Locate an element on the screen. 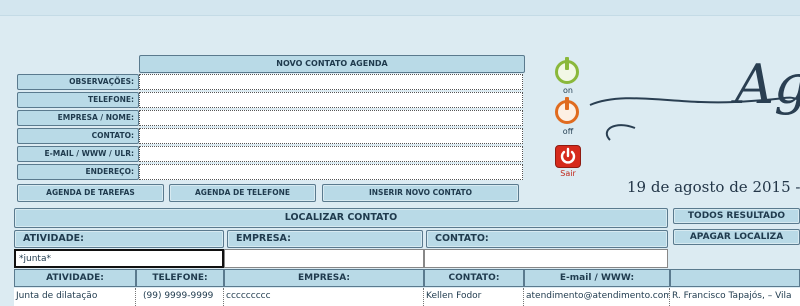 The image size is (800, 306). agenda-script-logo: Ag is located at coordinates (692, 110).